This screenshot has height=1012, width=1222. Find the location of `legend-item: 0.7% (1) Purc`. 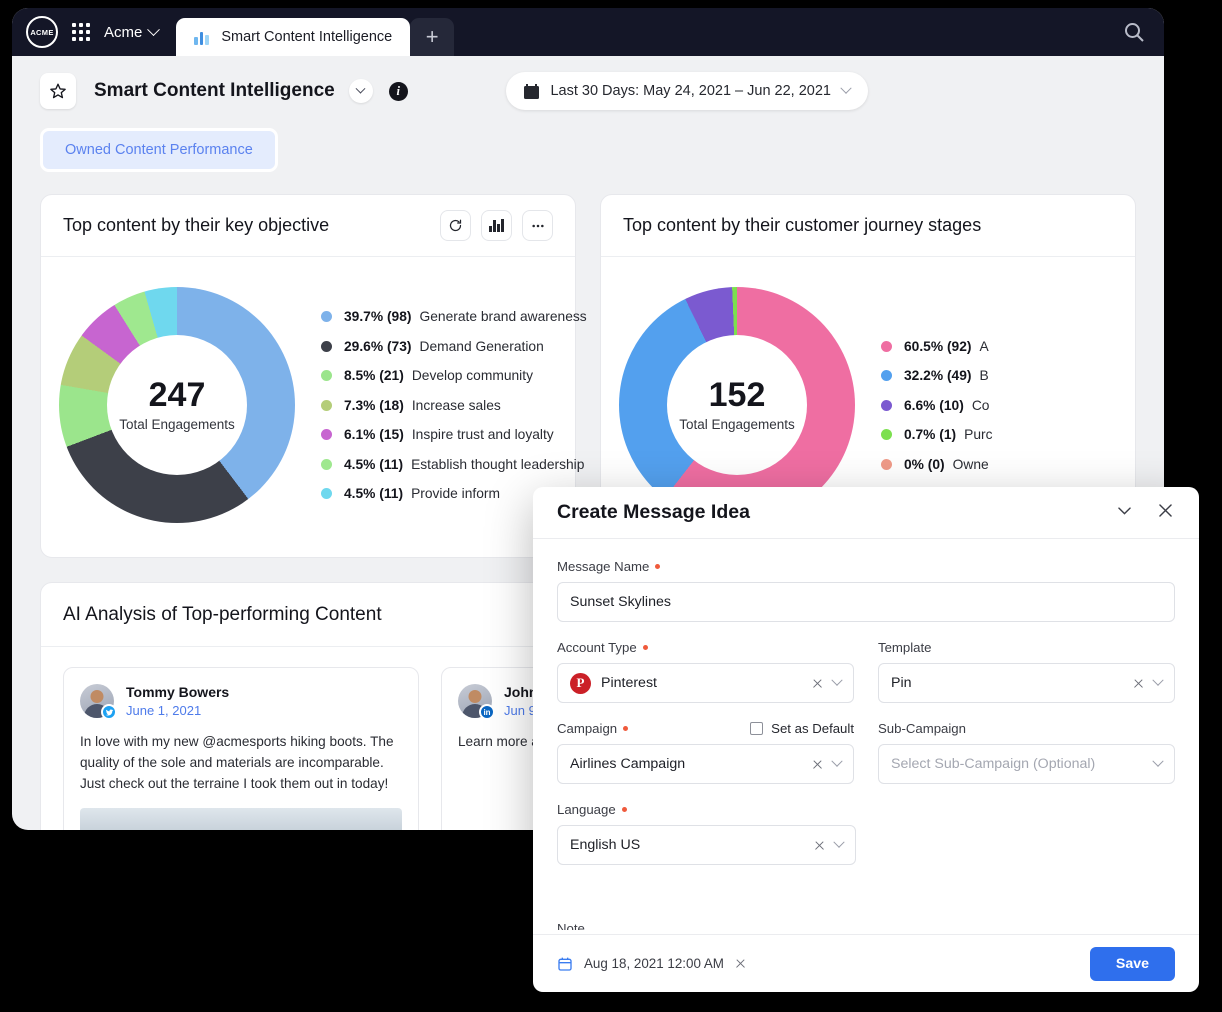

legend-item: 0.7% (1) Purc is located at coordinates (937, 434).